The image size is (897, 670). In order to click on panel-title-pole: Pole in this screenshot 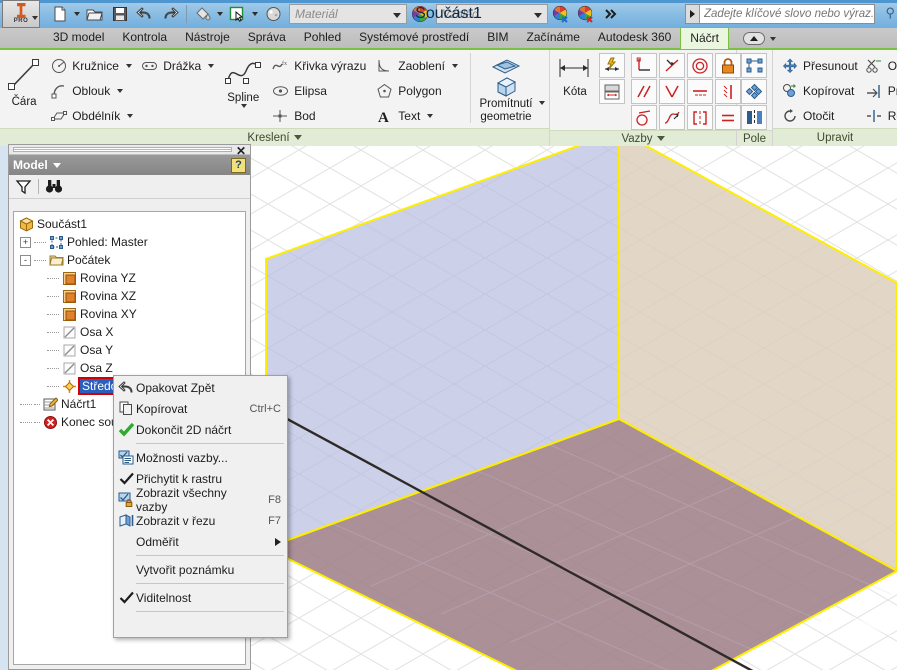, I will do `click(754, 138)`.